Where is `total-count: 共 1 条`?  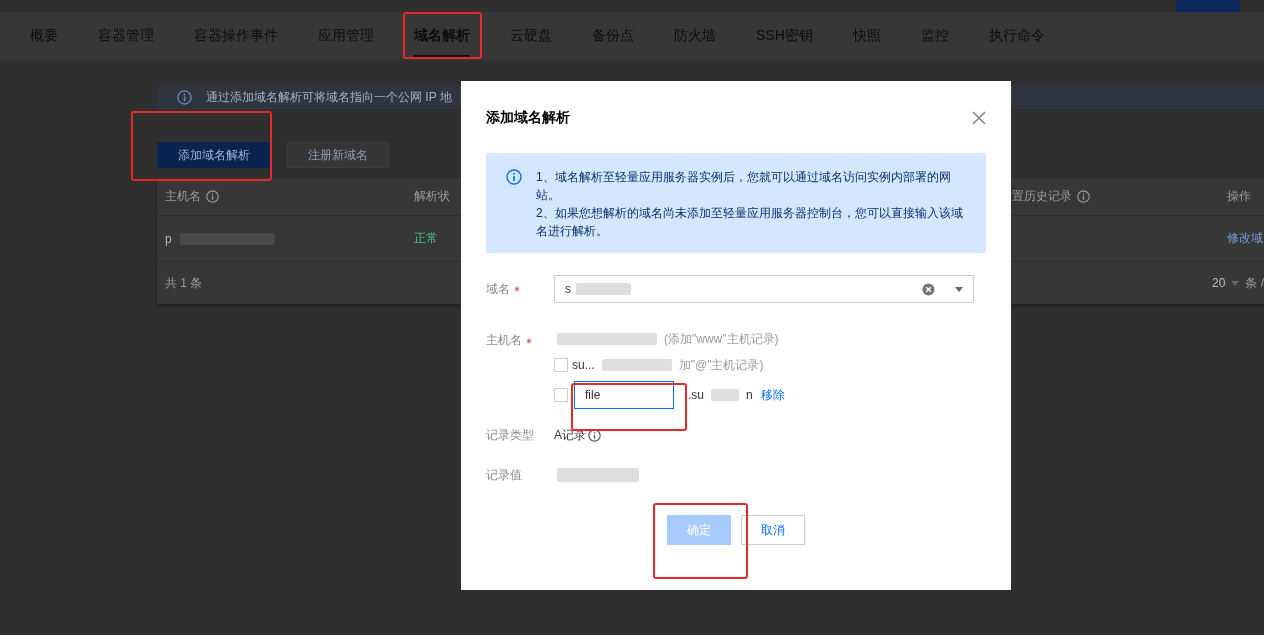 total-count: 共 1 条 is located at coordinates (184, 283).